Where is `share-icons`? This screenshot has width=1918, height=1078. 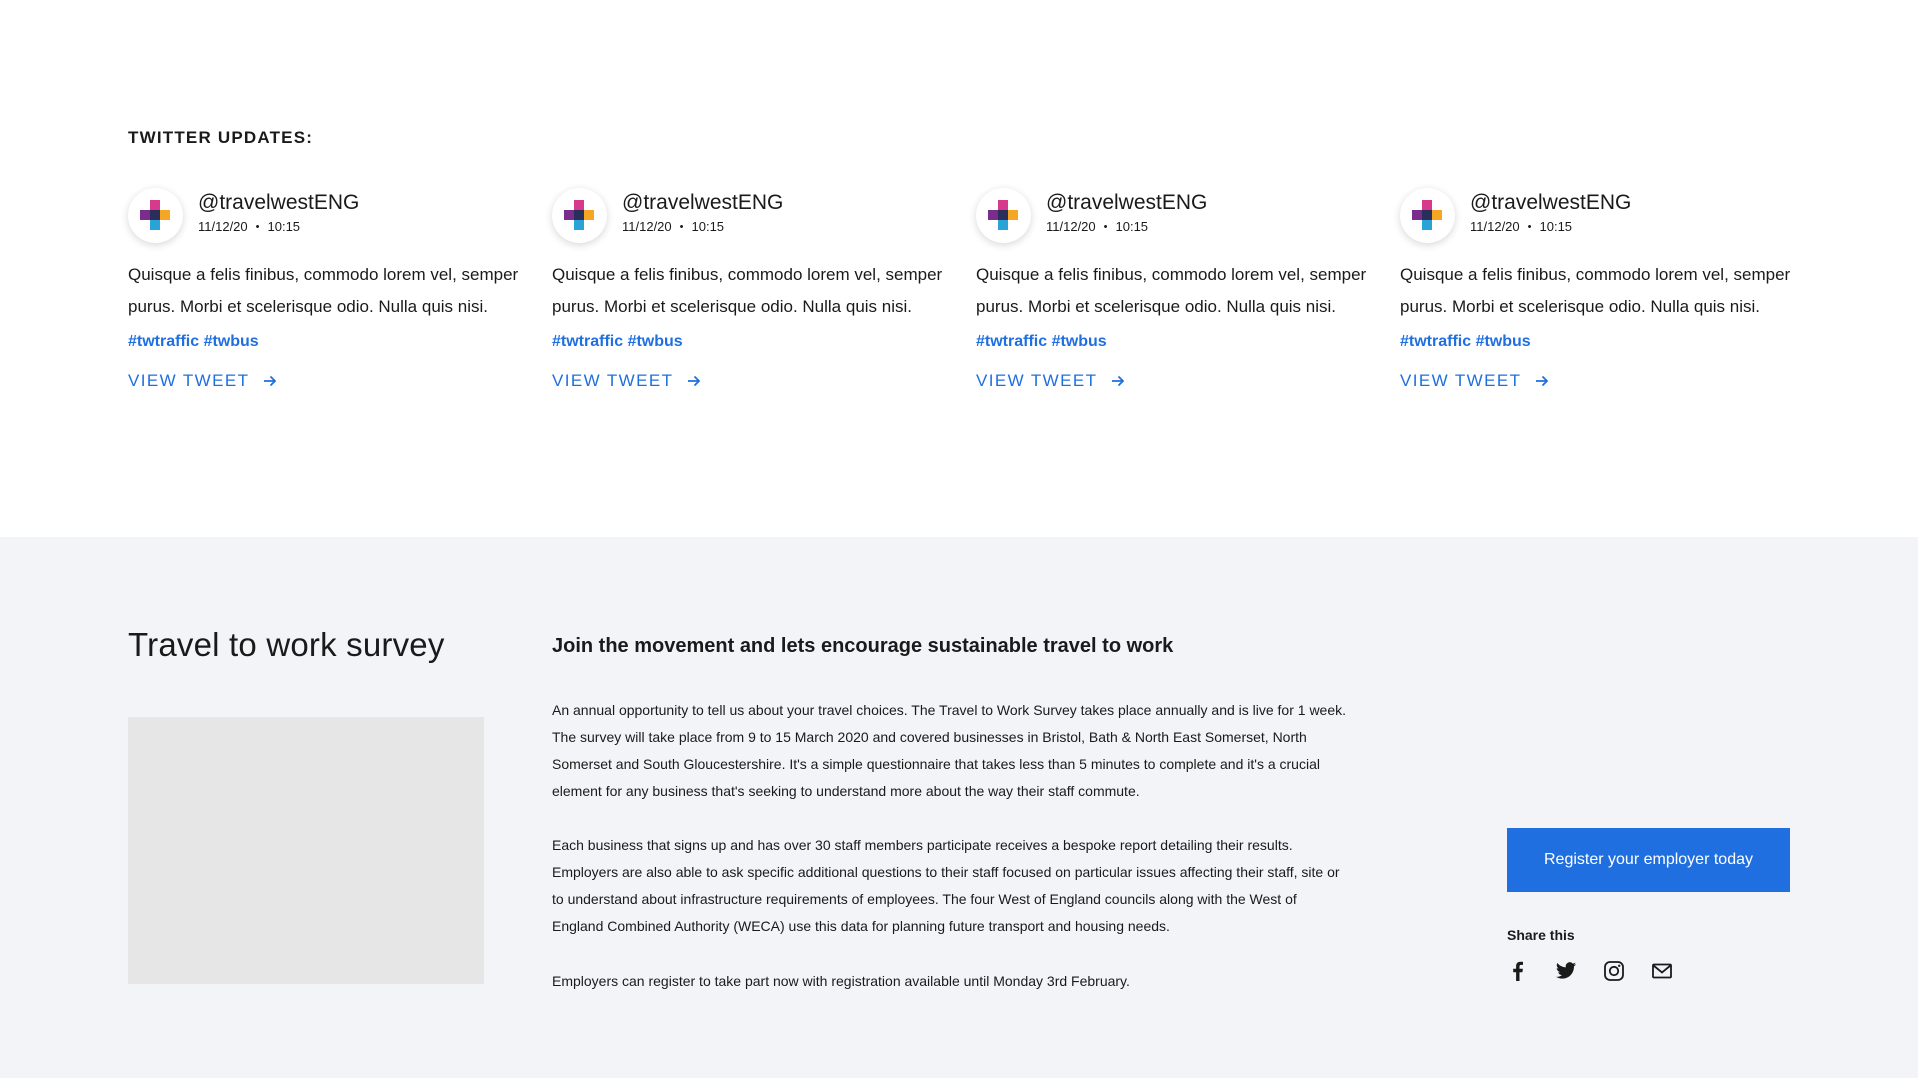 share-icons is located at coordinates (1603, 971).